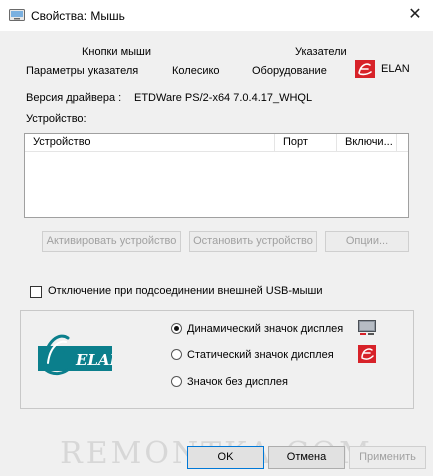 This screenshot has height=476, width=433. I want to click on activate-device-button: Активировать устройство, so click(111, 241).